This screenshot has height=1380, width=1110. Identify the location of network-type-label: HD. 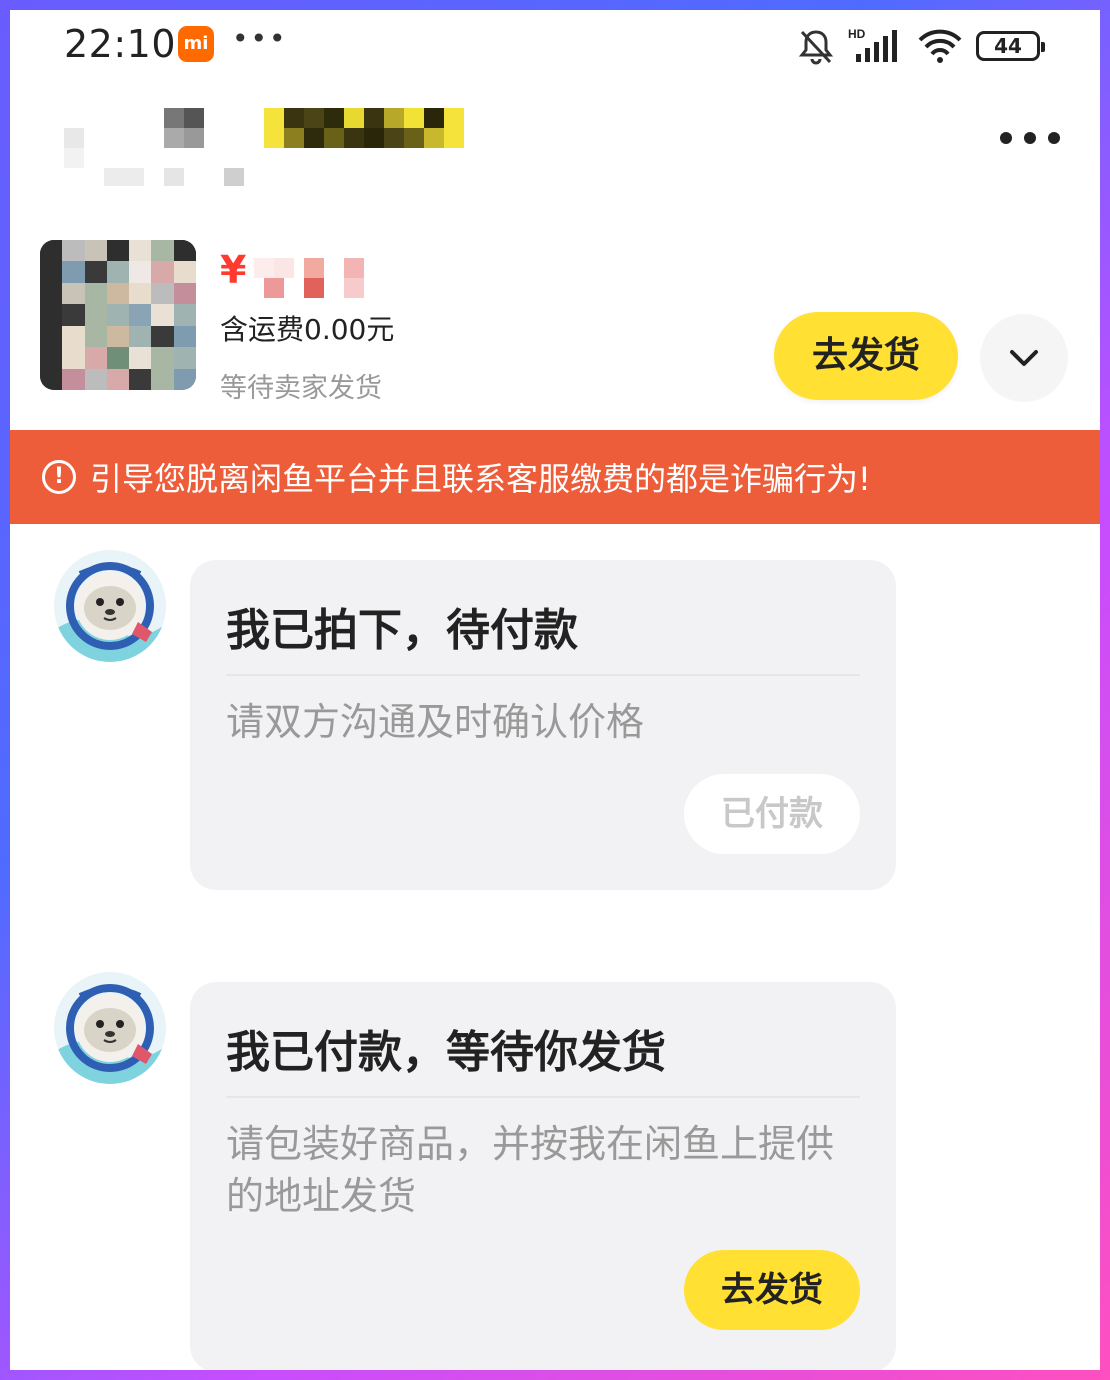
(857, 34).